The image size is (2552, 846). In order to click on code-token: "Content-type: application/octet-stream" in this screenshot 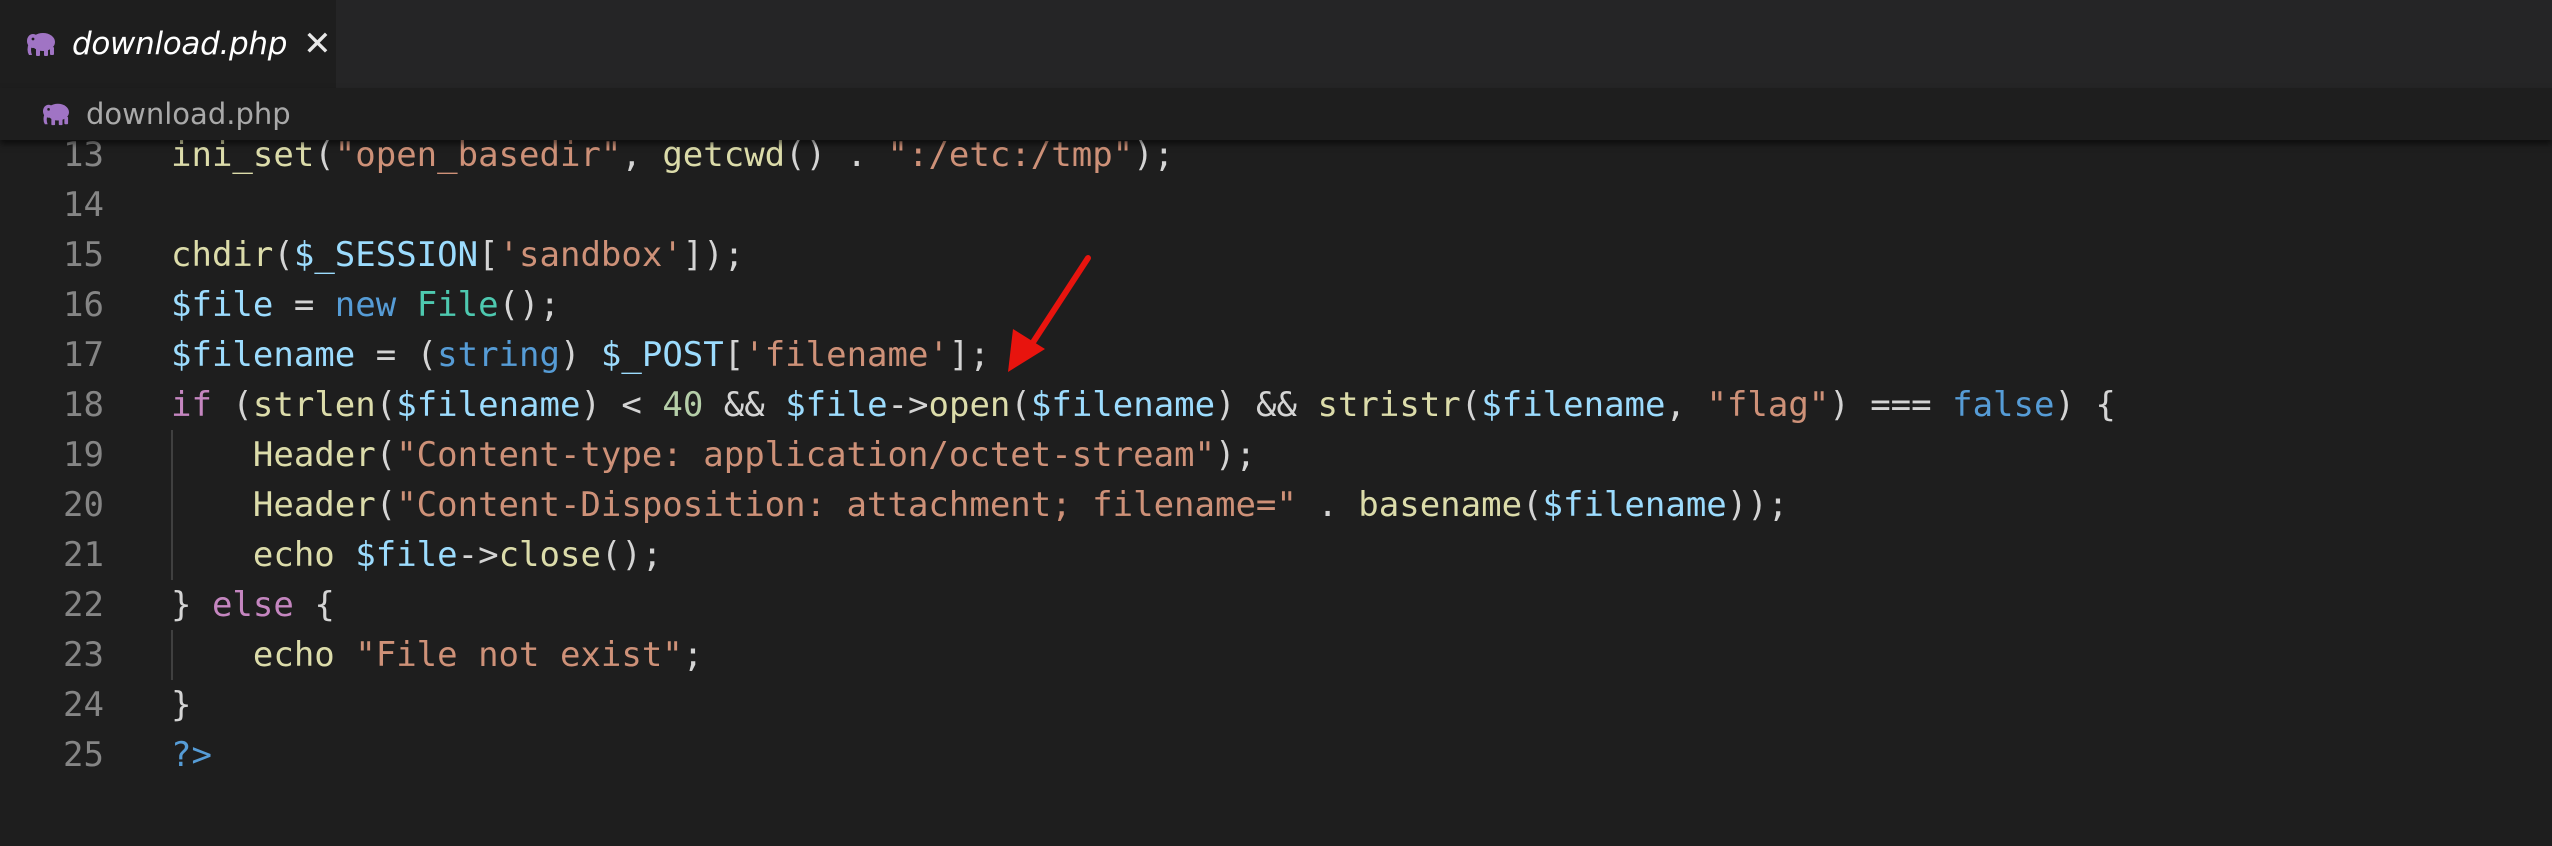, I will do `click(805, 455)`.